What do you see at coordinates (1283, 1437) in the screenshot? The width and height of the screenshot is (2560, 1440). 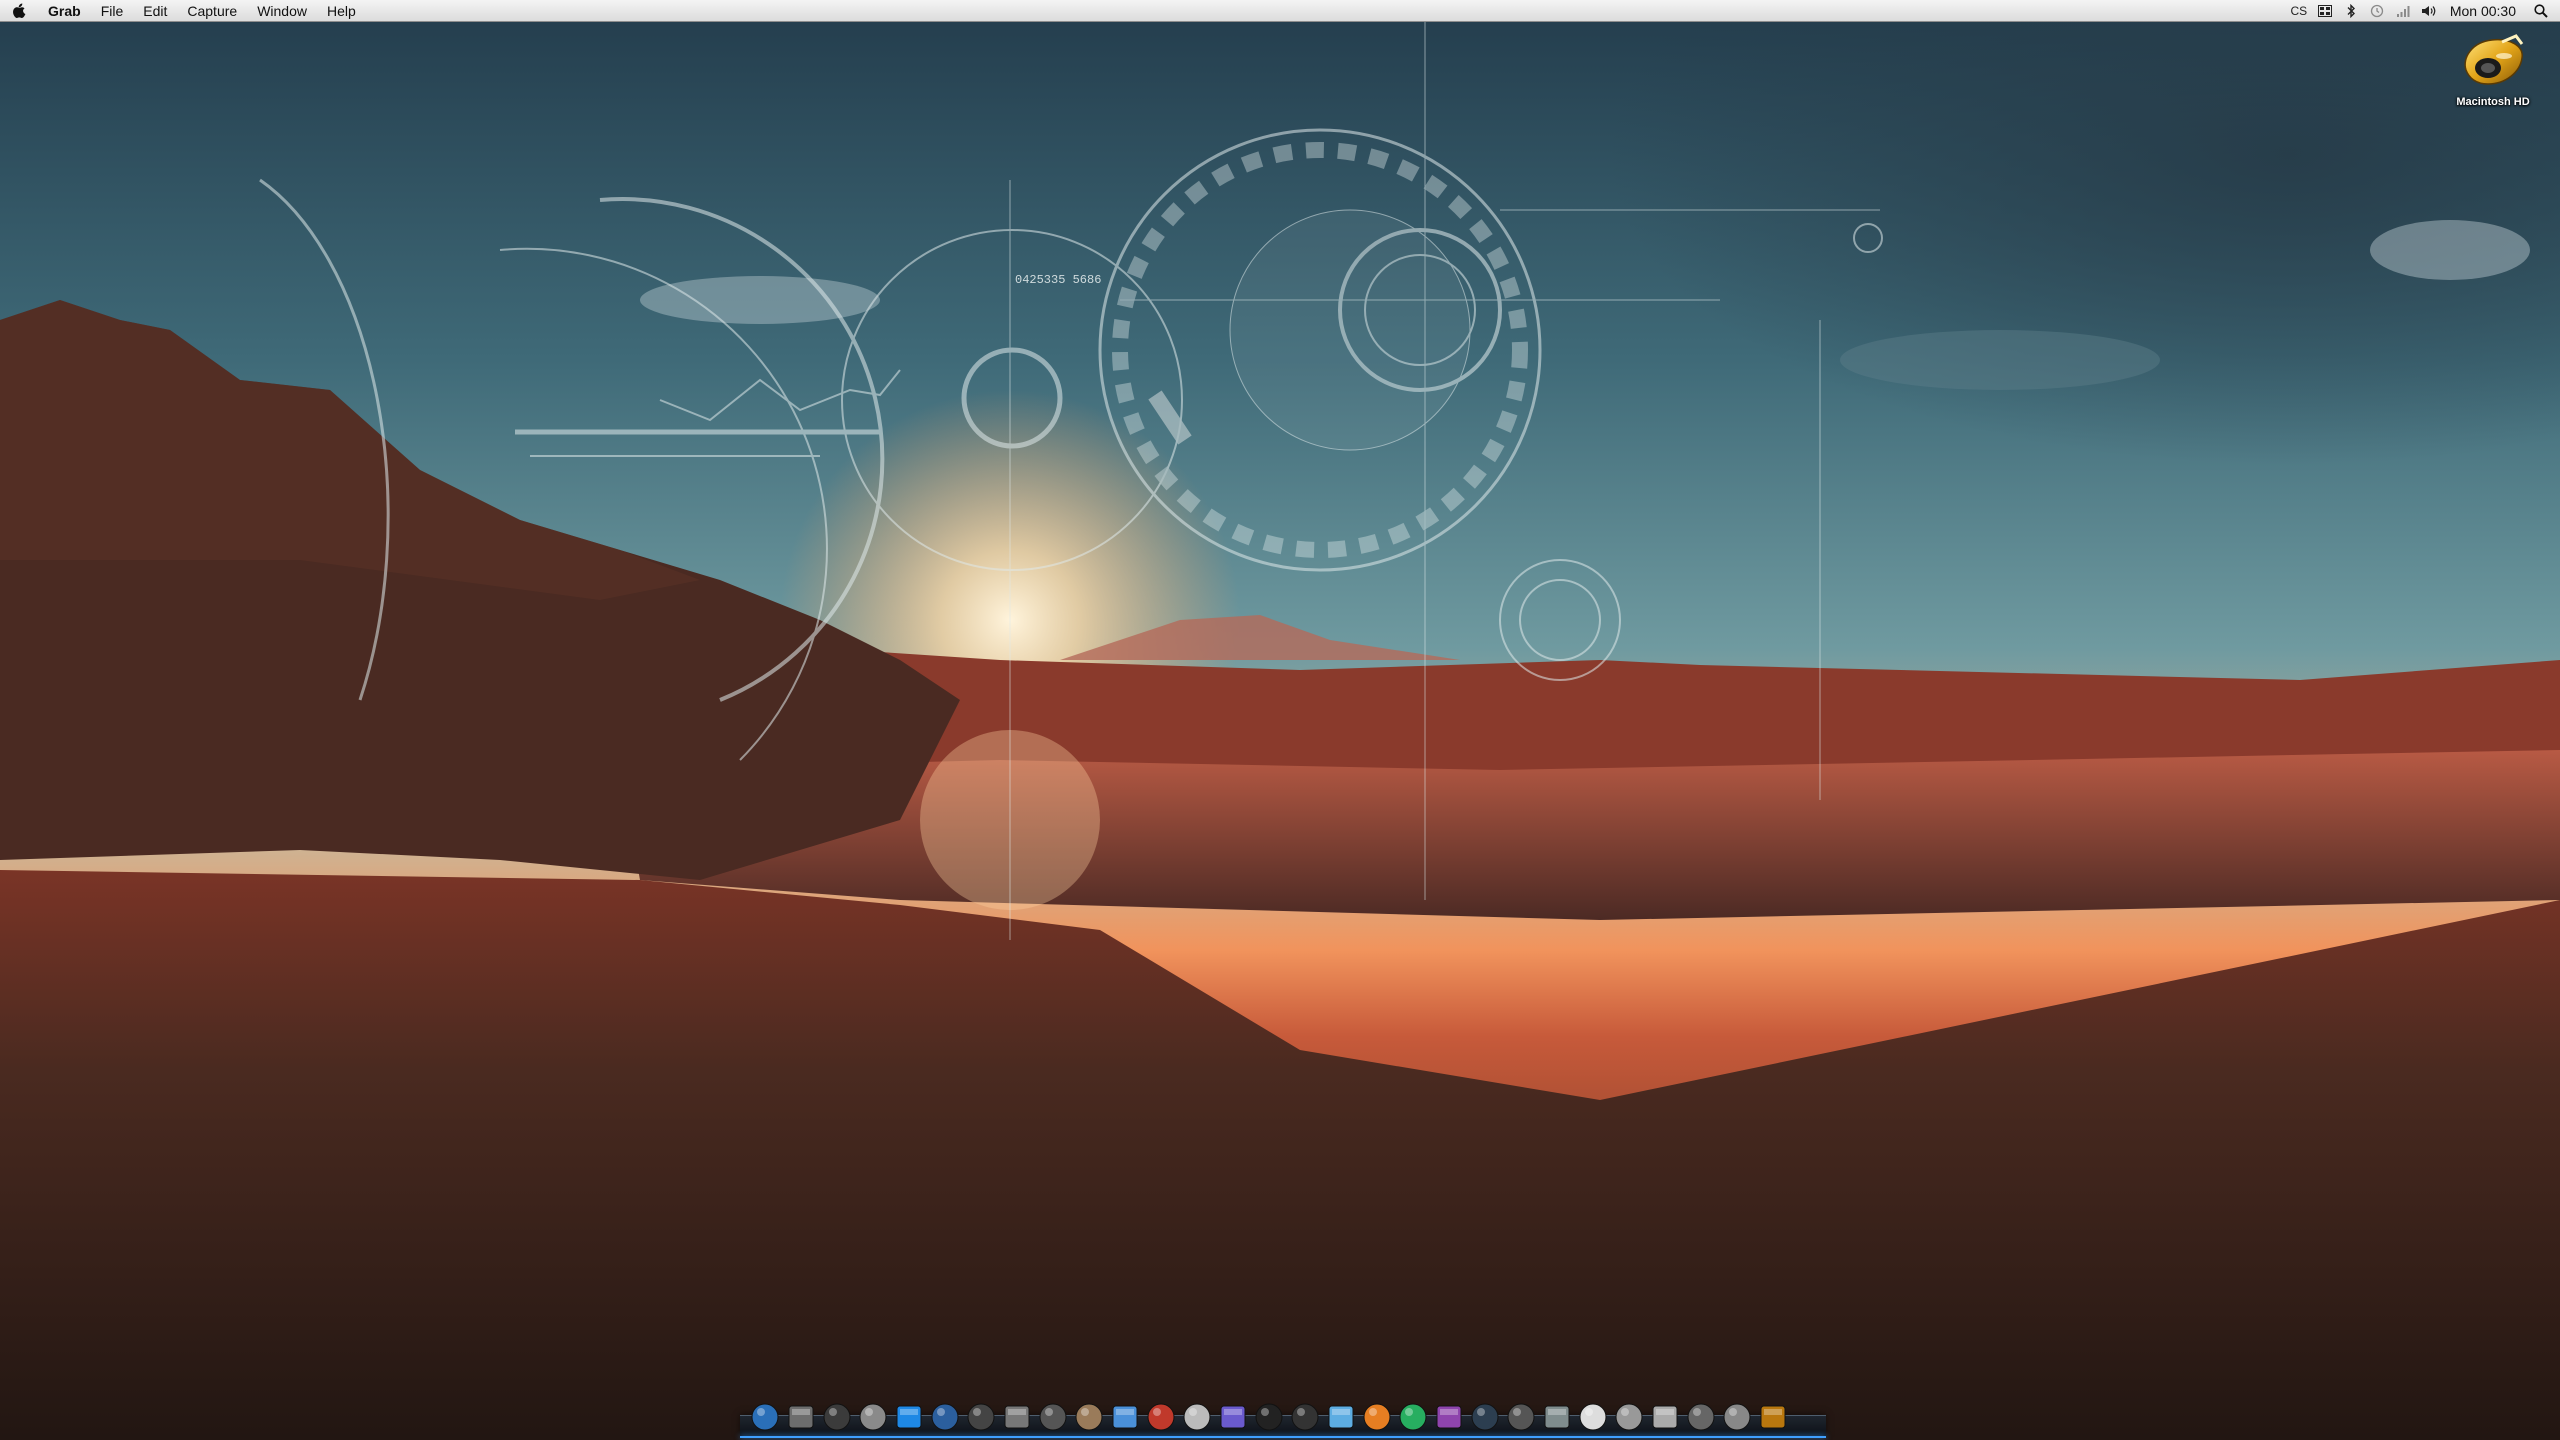 I see `dock-glow-line` at bounding box center [1283, 1437].